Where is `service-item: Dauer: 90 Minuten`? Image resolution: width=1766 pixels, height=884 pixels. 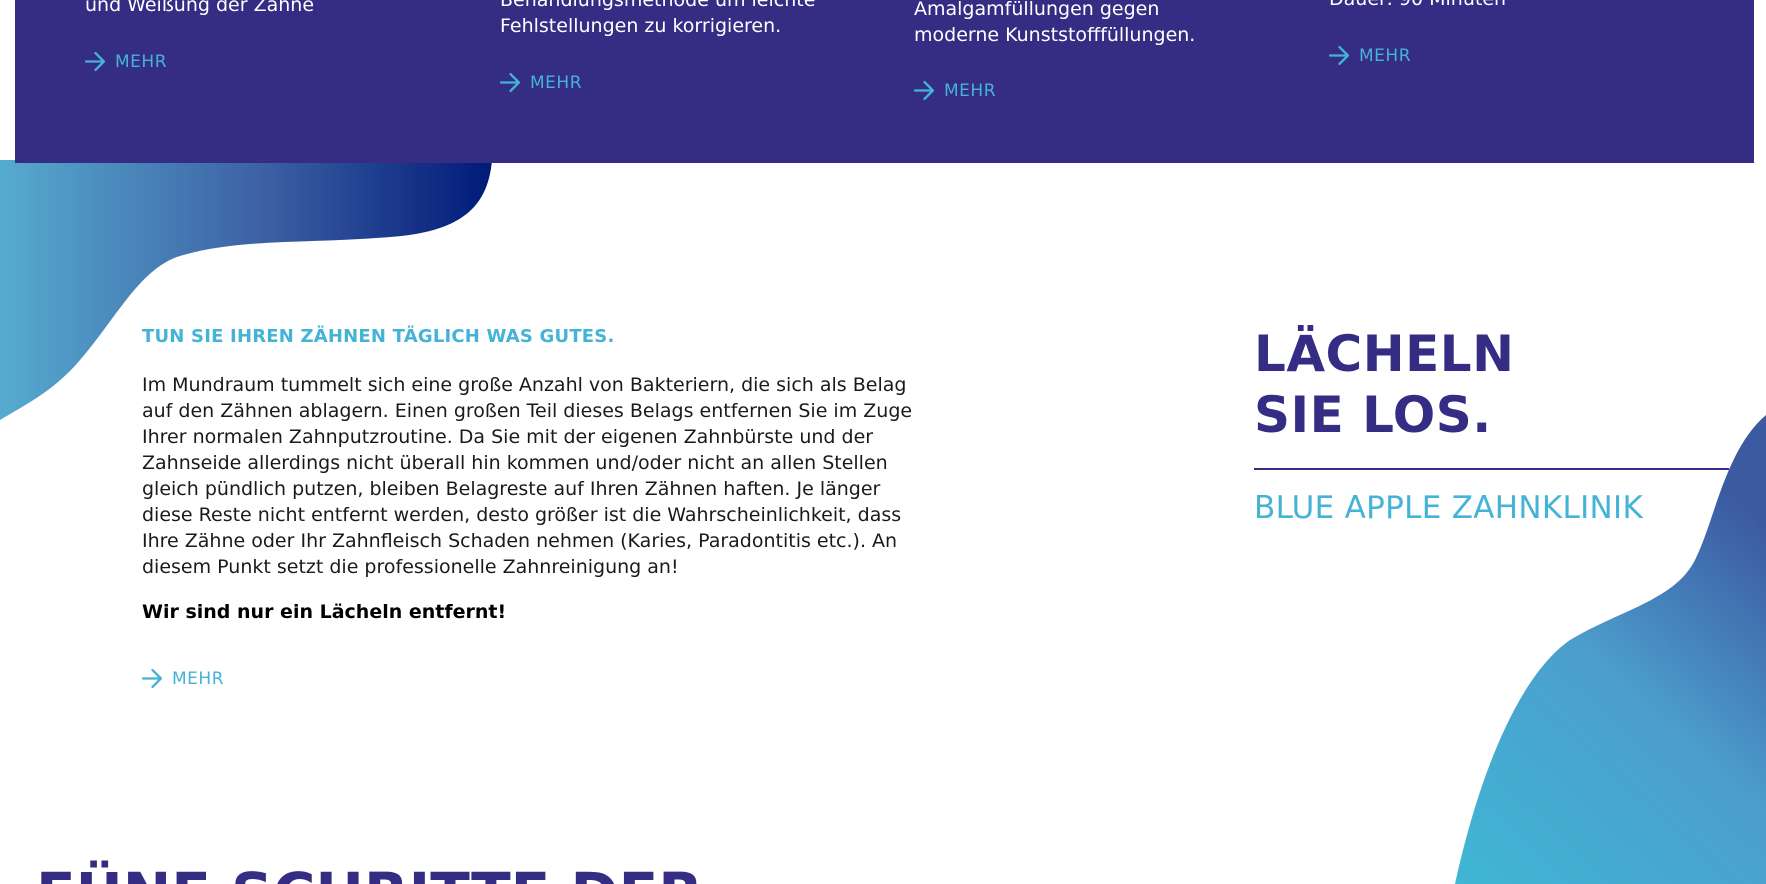
service-item: Dauer: 90 Minuten is located at coordinates (1417, 6).